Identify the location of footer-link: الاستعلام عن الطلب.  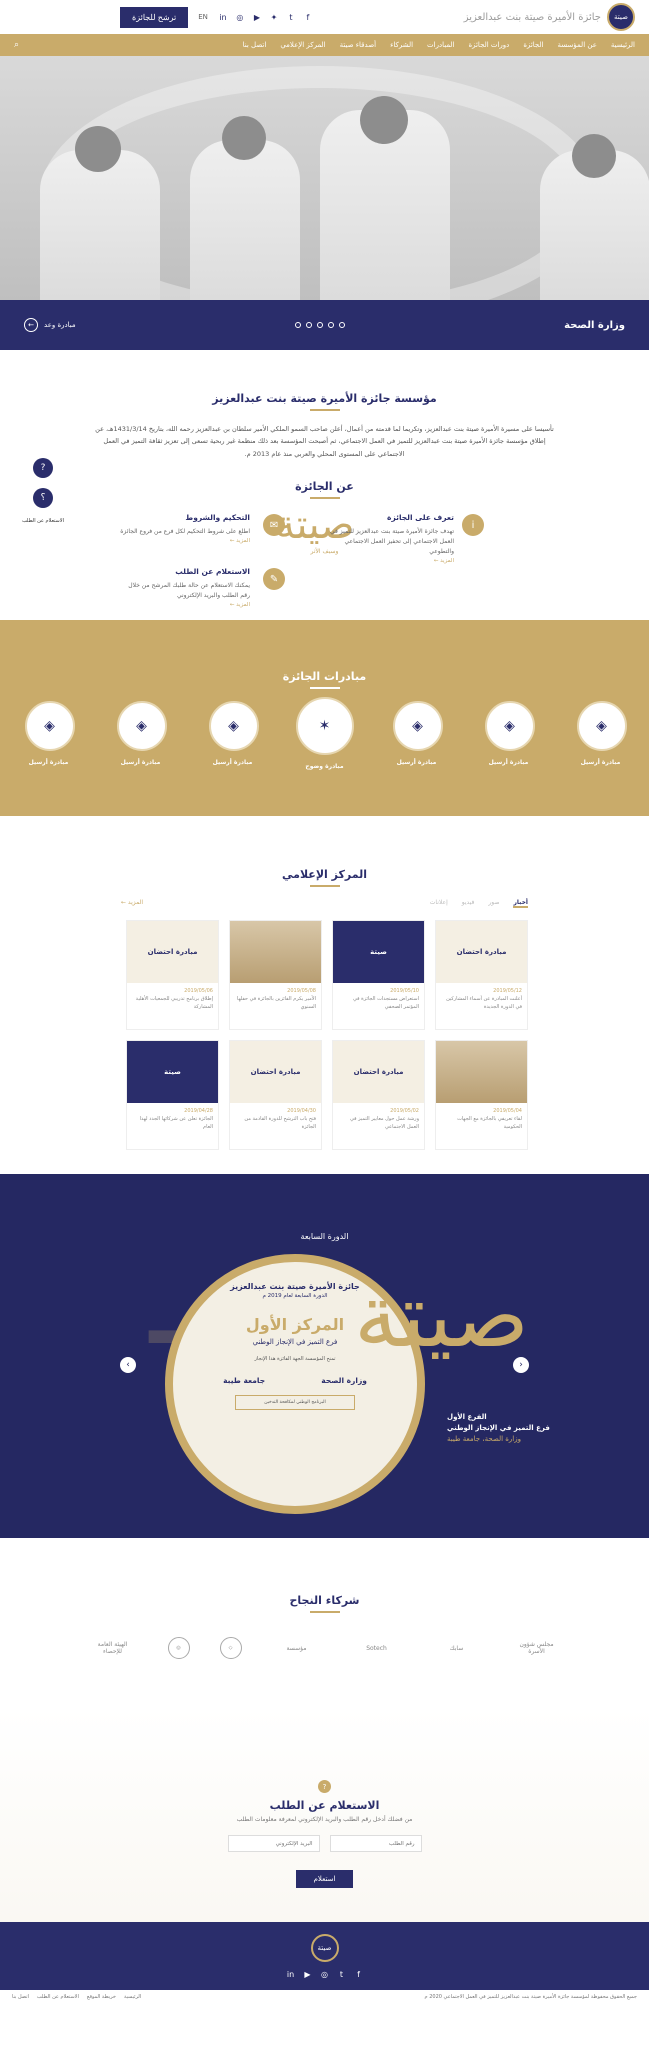
(58, 1997).